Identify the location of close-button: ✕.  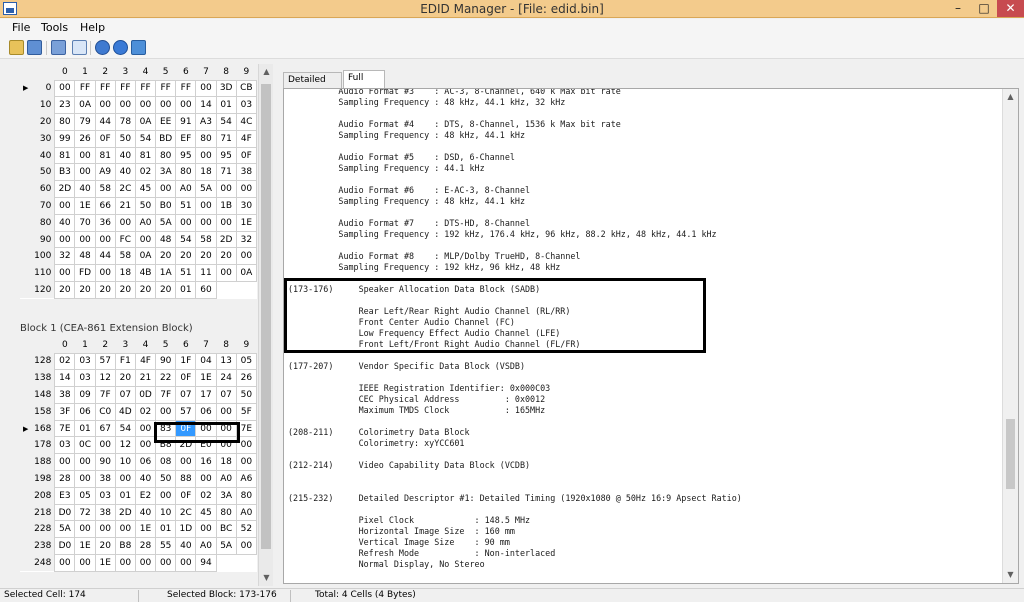
(1010, 8).